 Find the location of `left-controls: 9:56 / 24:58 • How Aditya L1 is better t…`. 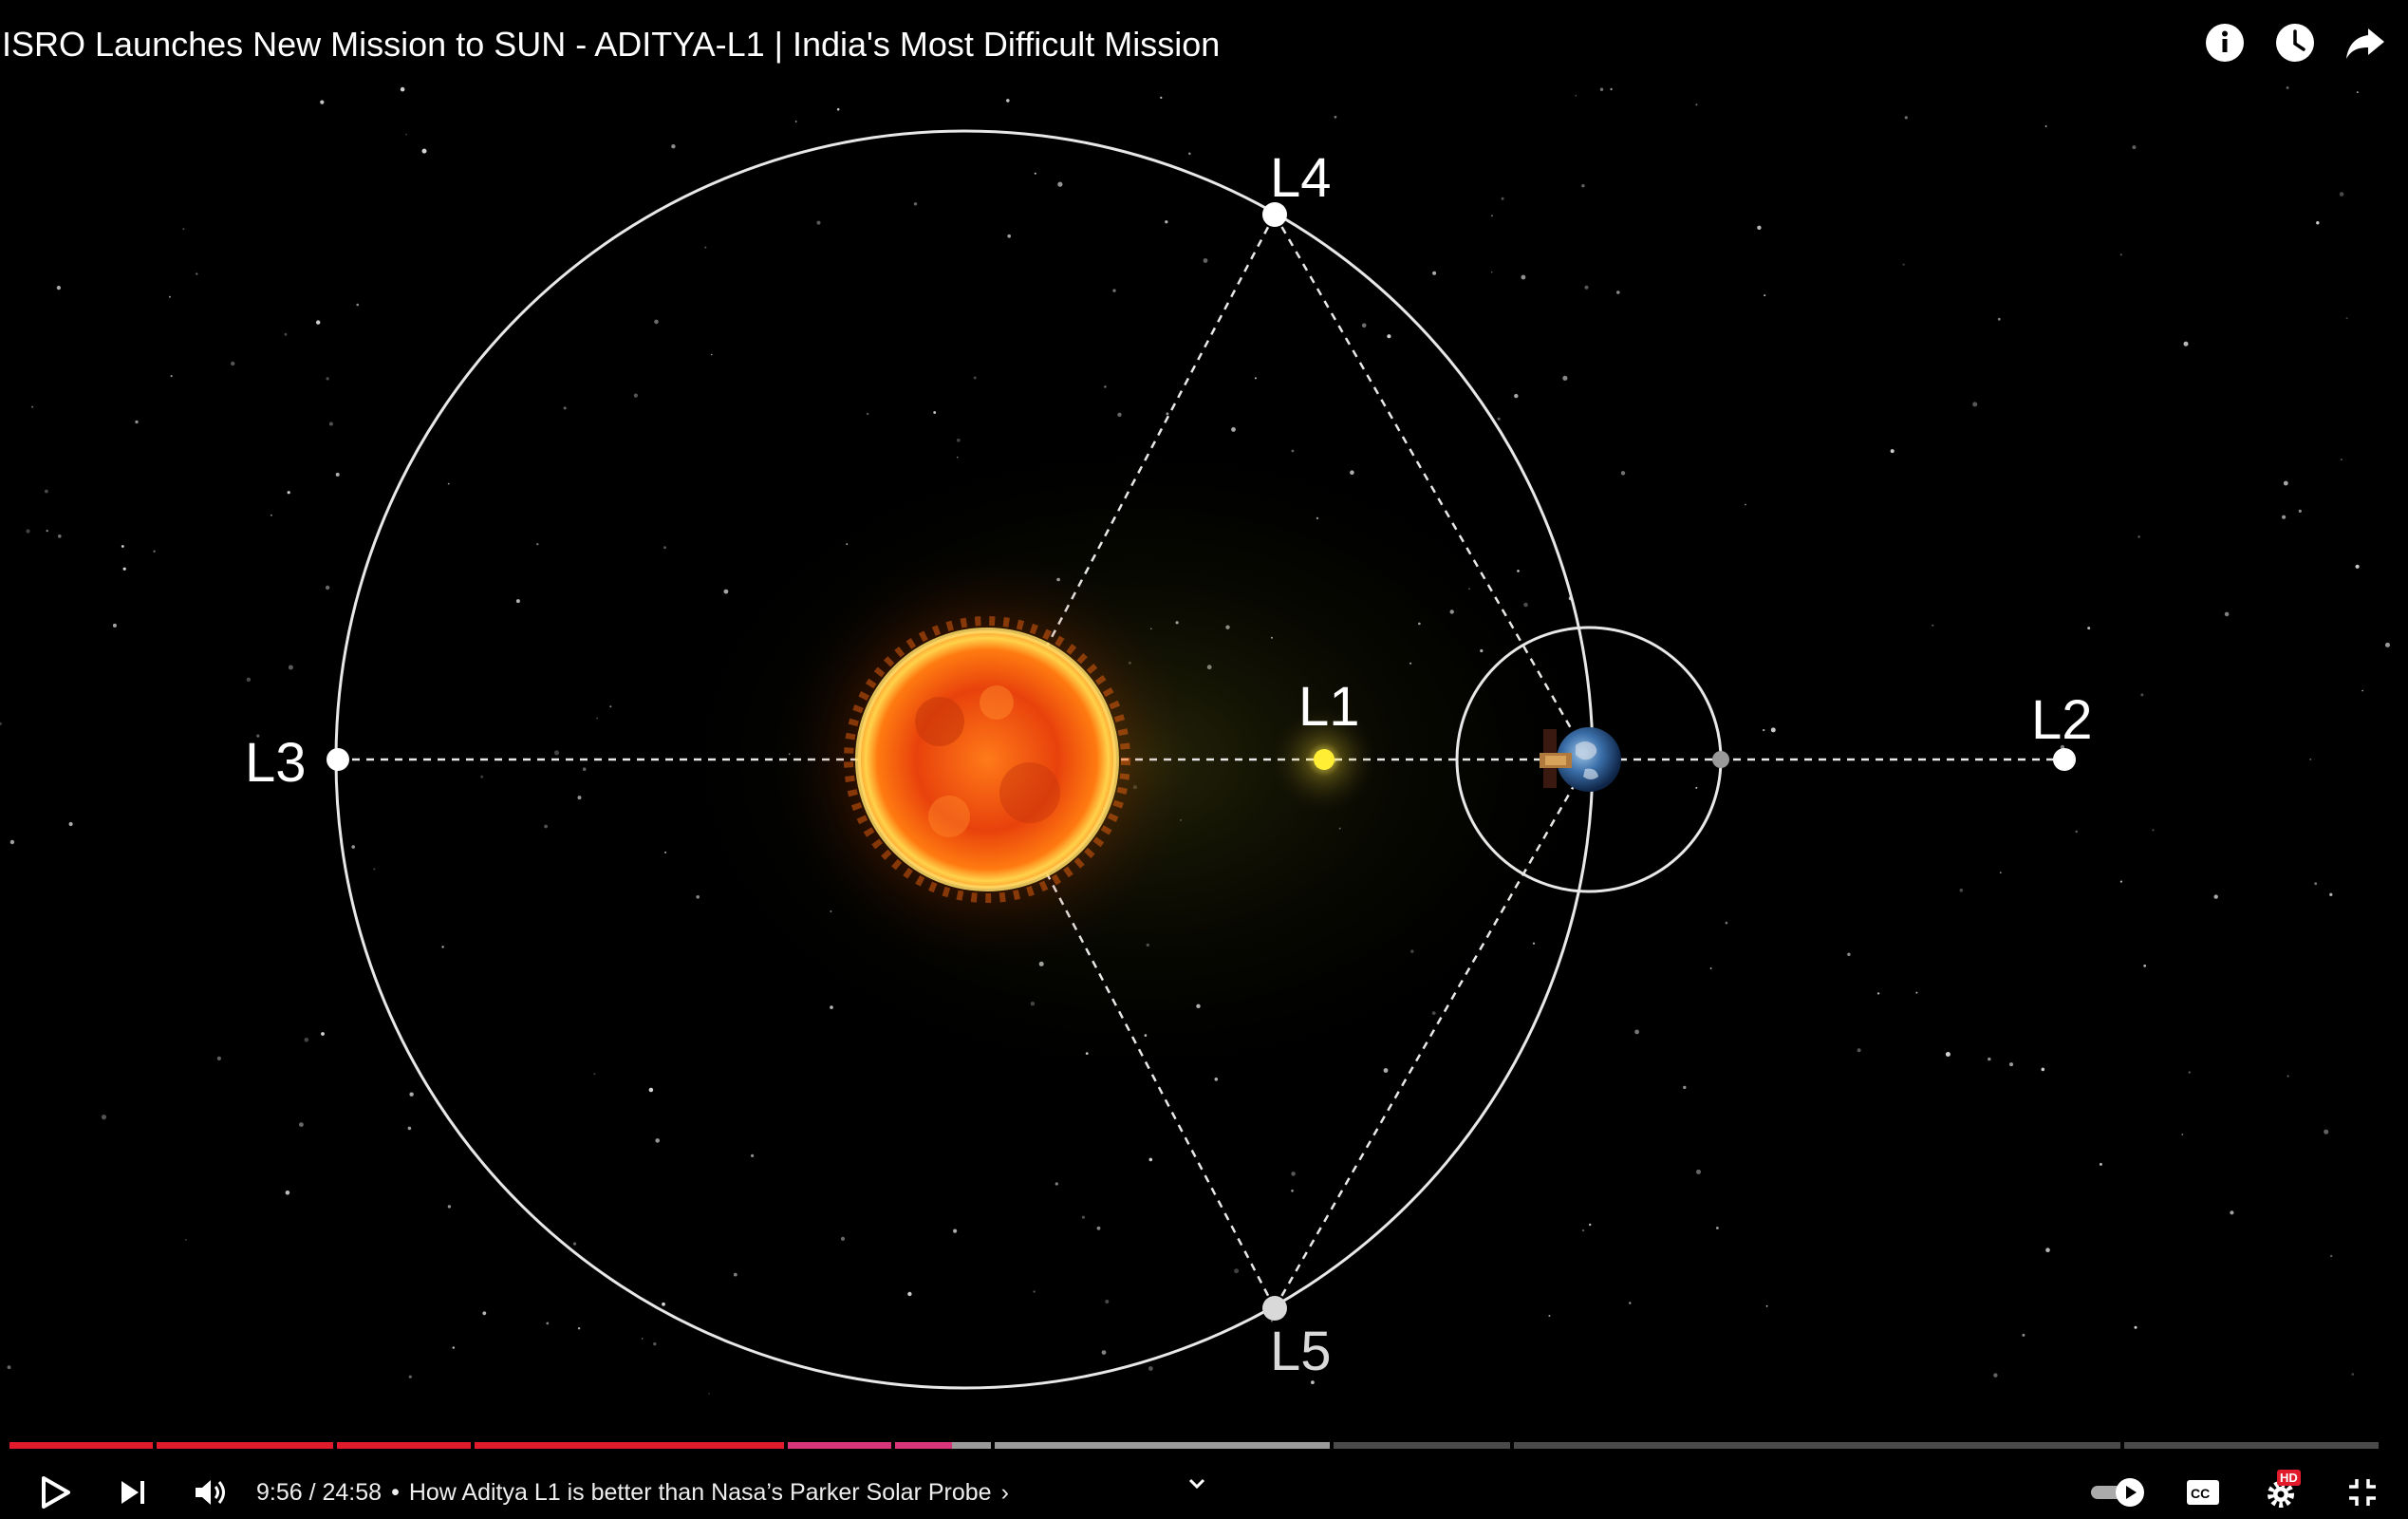

left-controls: 9:56 / 24:58 • How Aditya L1 is better t… is located at coordinates (519, 1492).